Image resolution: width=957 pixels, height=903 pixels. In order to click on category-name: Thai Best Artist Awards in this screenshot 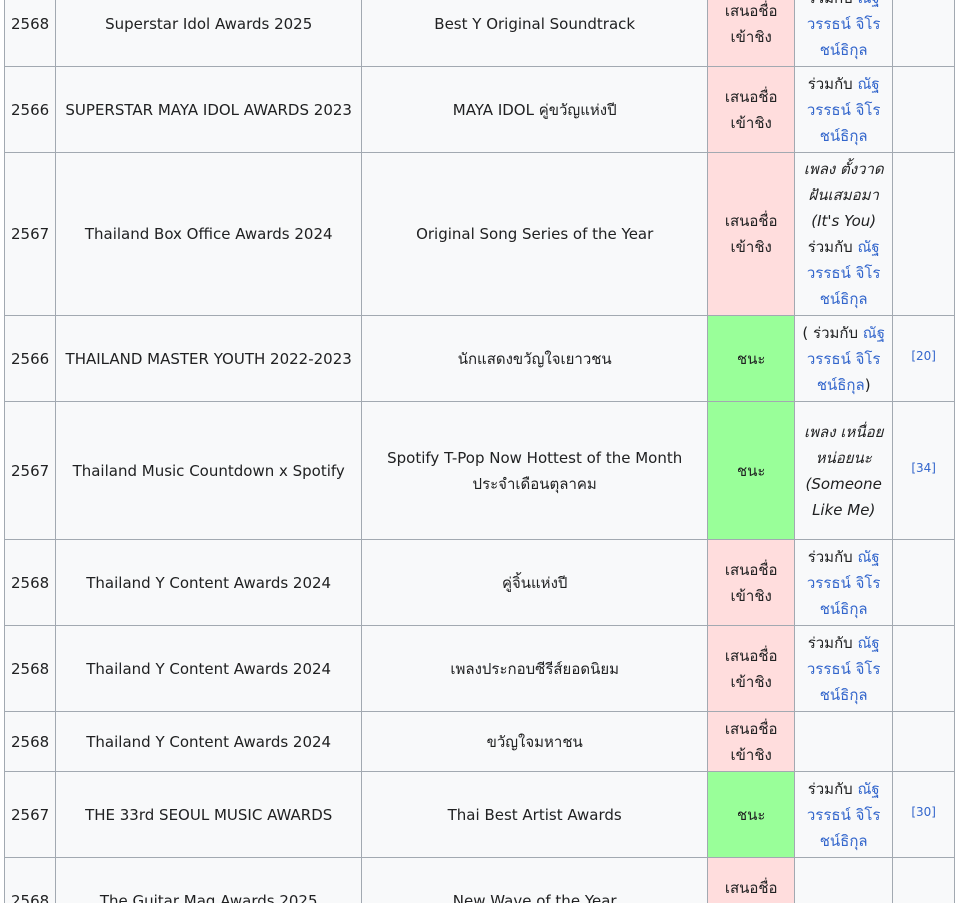, I will do `click(534, 814)`.